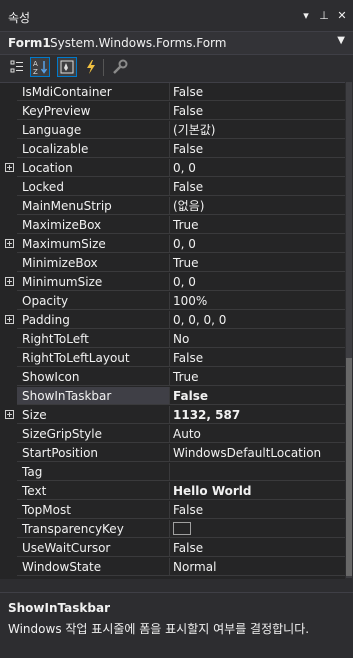 This screenshot has height=658, width=353. Describe the element at coordinates (257, 339) in the screenshot. I see `property-value: No` at that location.